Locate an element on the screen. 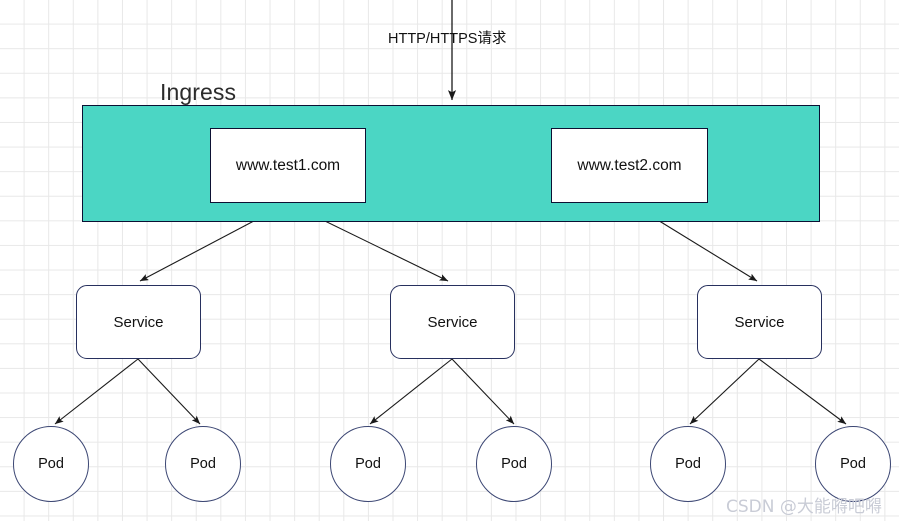 The width and height of the screenshot is (899, 521). pod-circle-4: Pod is located at coordinates (514, 464).